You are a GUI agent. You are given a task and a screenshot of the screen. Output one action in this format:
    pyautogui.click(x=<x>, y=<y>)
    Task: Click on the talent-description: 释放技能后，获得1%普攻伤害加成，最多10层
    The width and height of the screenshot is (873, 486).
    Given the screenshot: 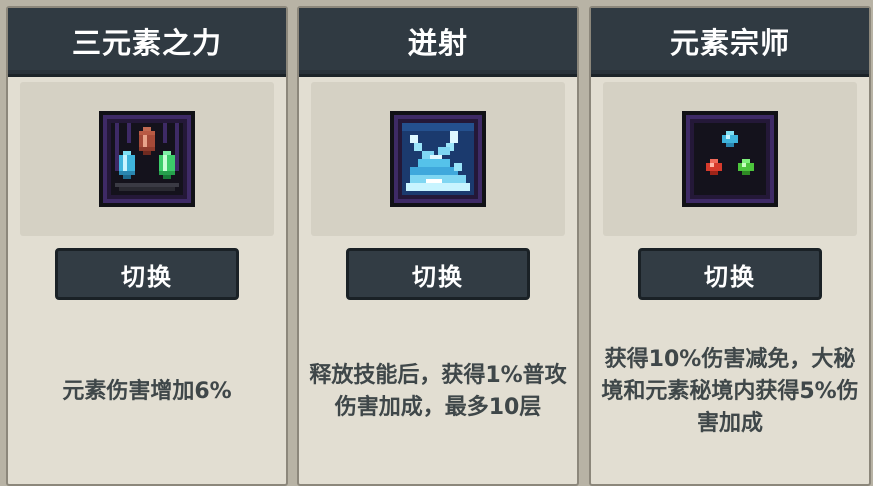 What is the action you would take?
    pyautogui.click(x=438, y=391)
    